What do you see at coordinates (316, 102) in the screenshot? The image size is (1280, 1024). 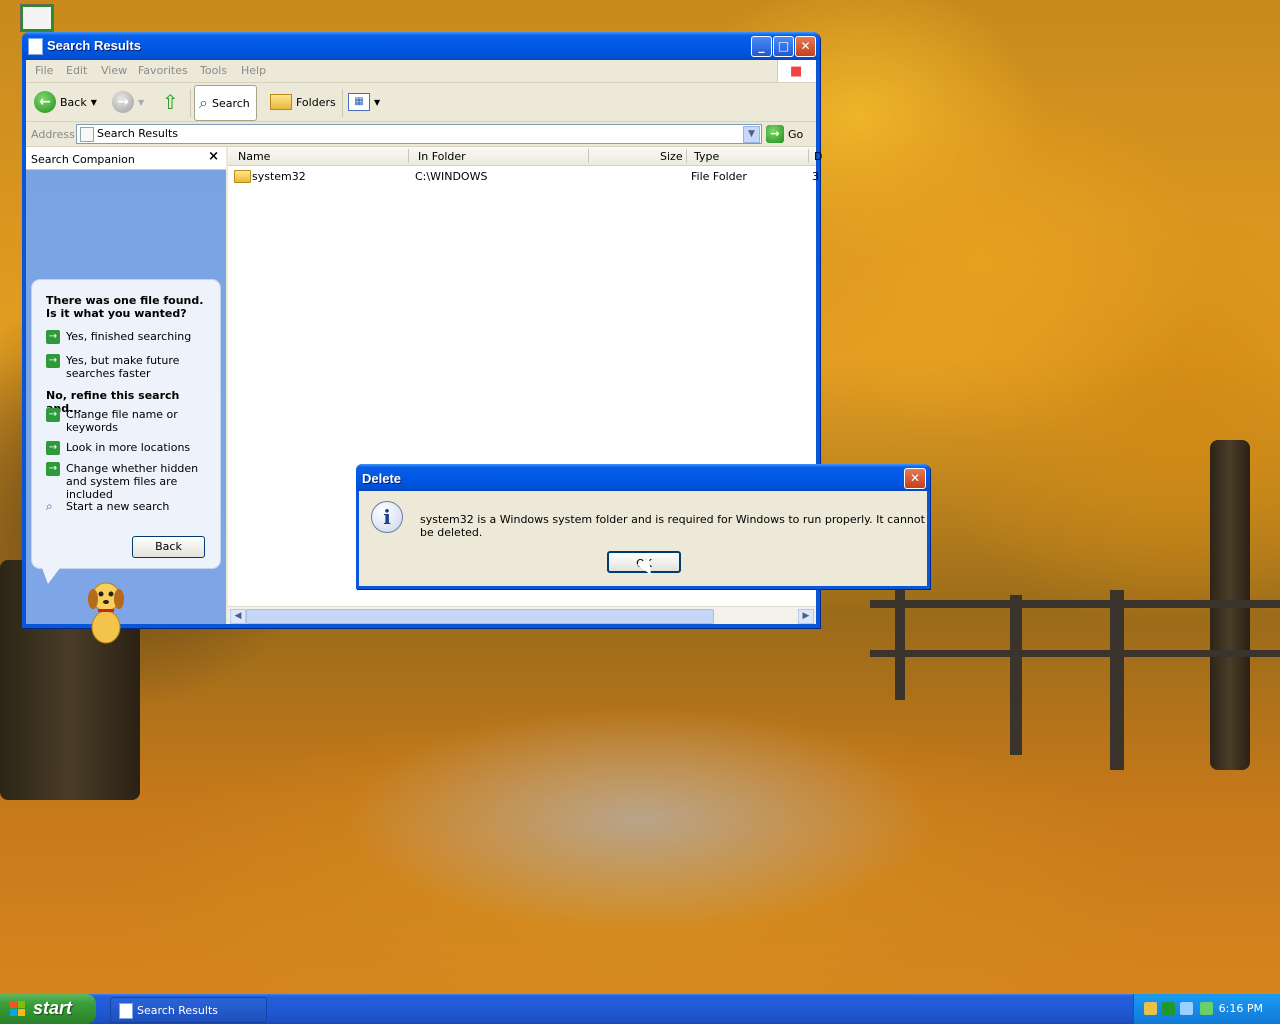 I see `folders-label: Folders` at bounding box center [316, 102].